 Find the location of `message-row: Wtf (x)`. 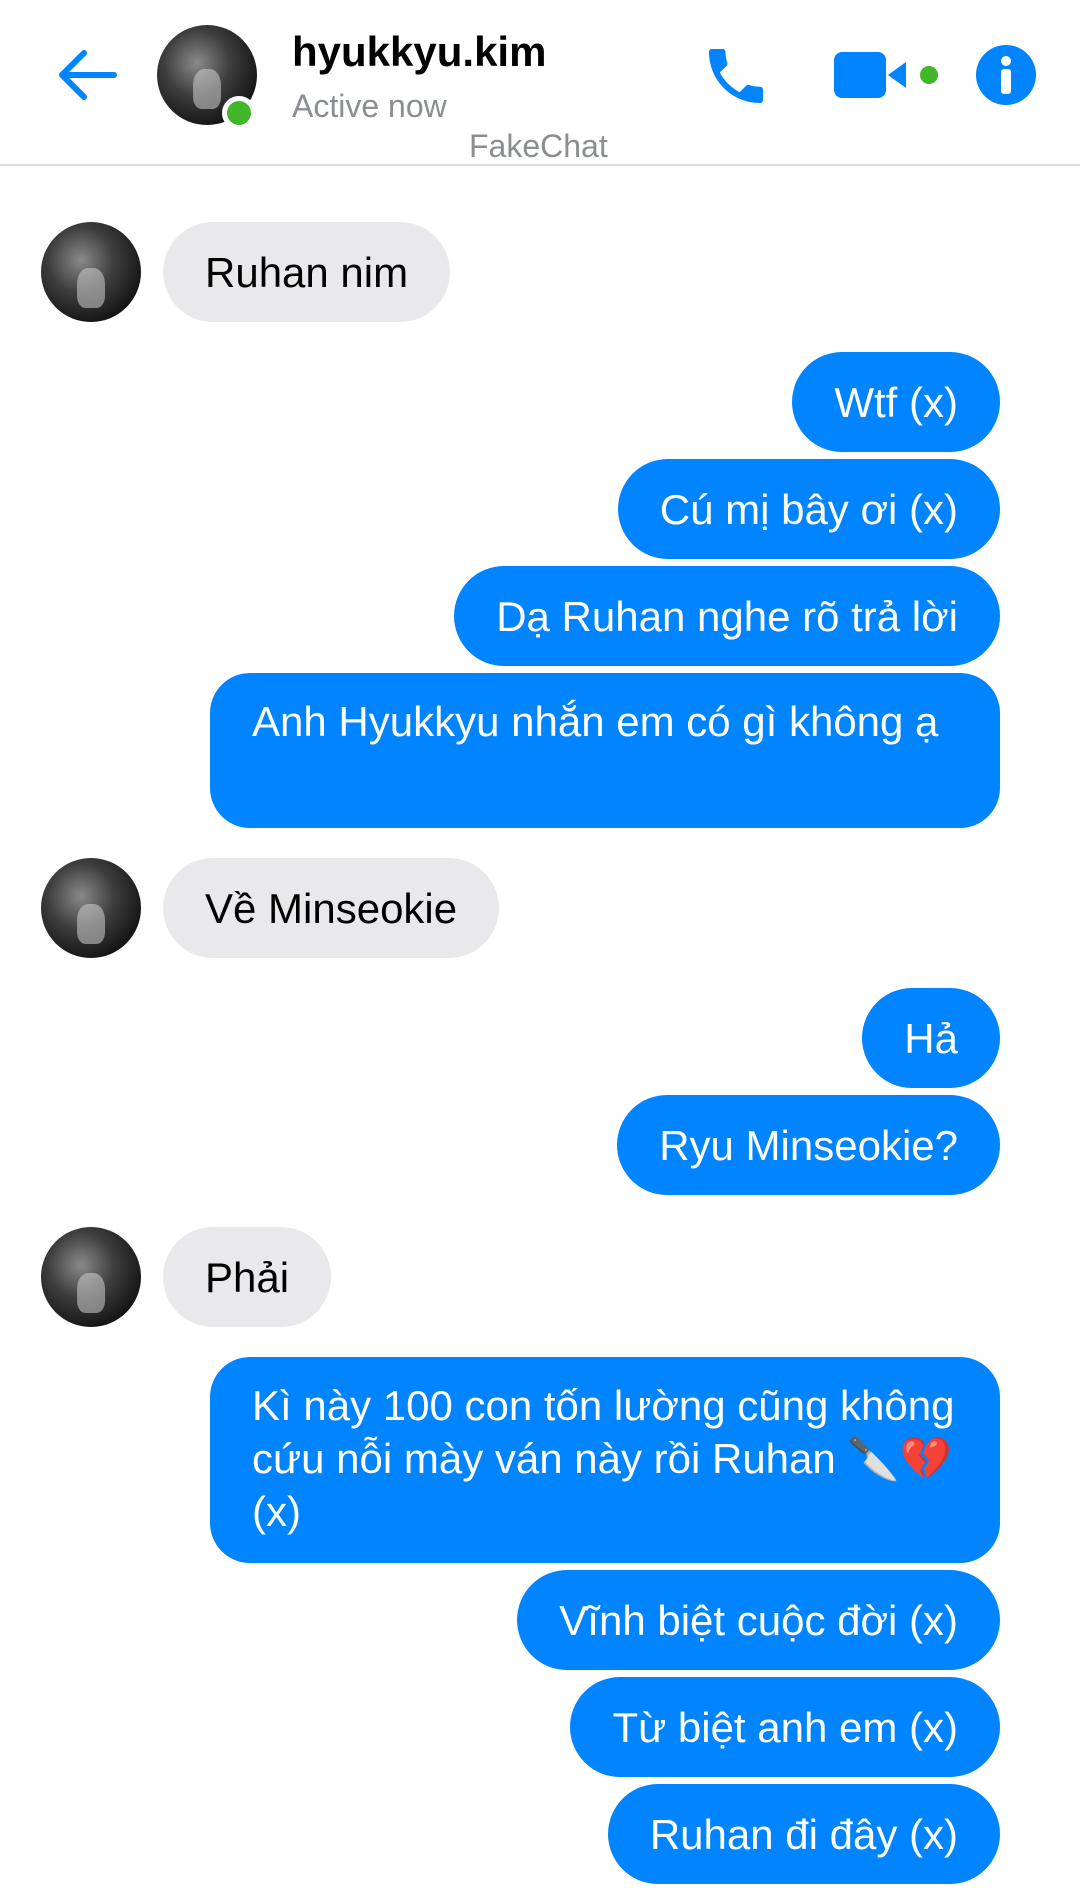

message-row: Wtf (x) is located at coordinates (540, 402).